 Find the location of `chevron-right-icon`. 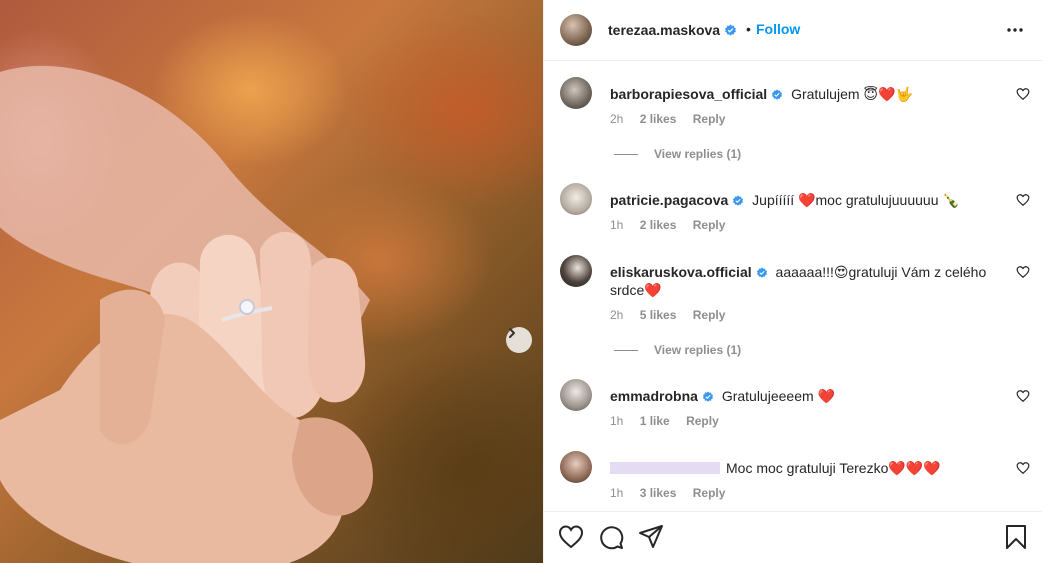

chevron-right-icon is located at coordinates (512, 333).